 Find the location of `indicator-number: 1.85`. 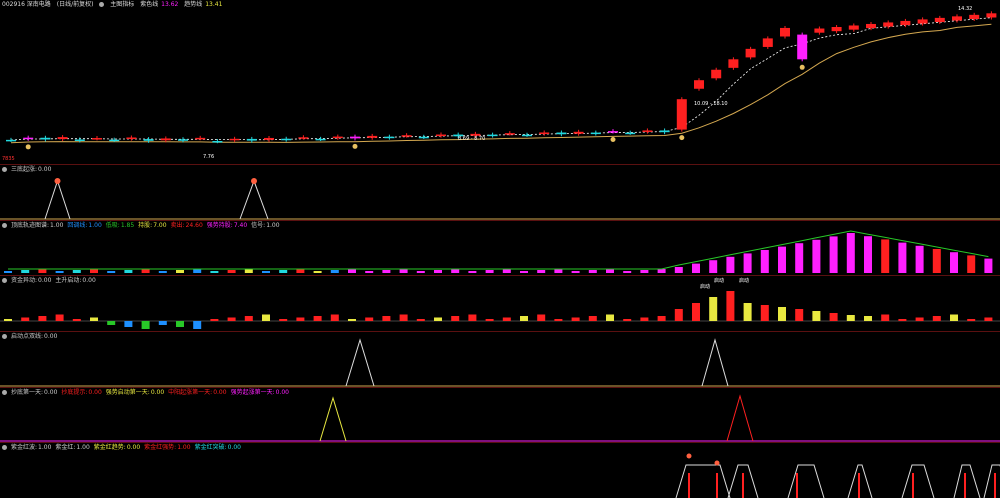

indicator-number: 1.85 is located at coordinates (127, 225).